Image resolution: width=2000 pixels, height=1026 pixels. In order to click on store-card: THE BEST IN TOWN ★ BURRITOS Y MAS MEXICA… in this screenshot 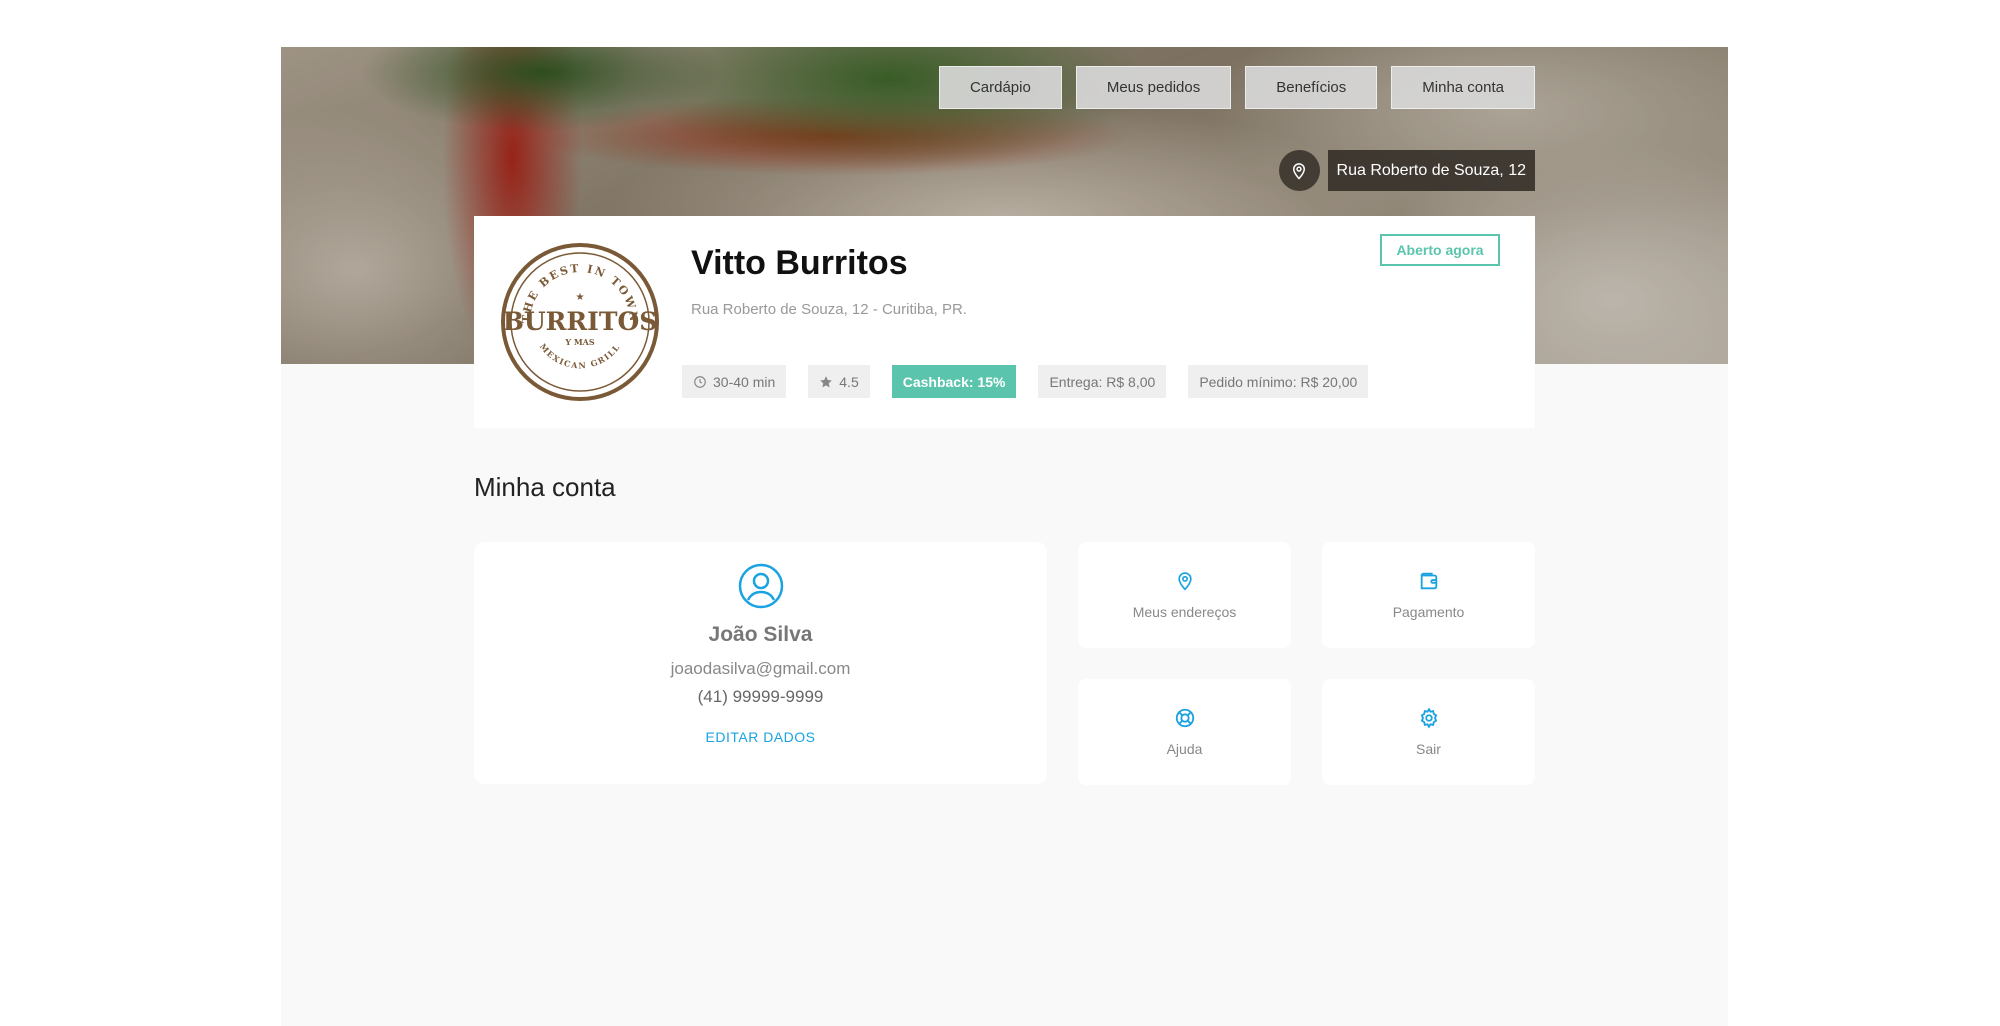, I will do `click(1004, 322)`.